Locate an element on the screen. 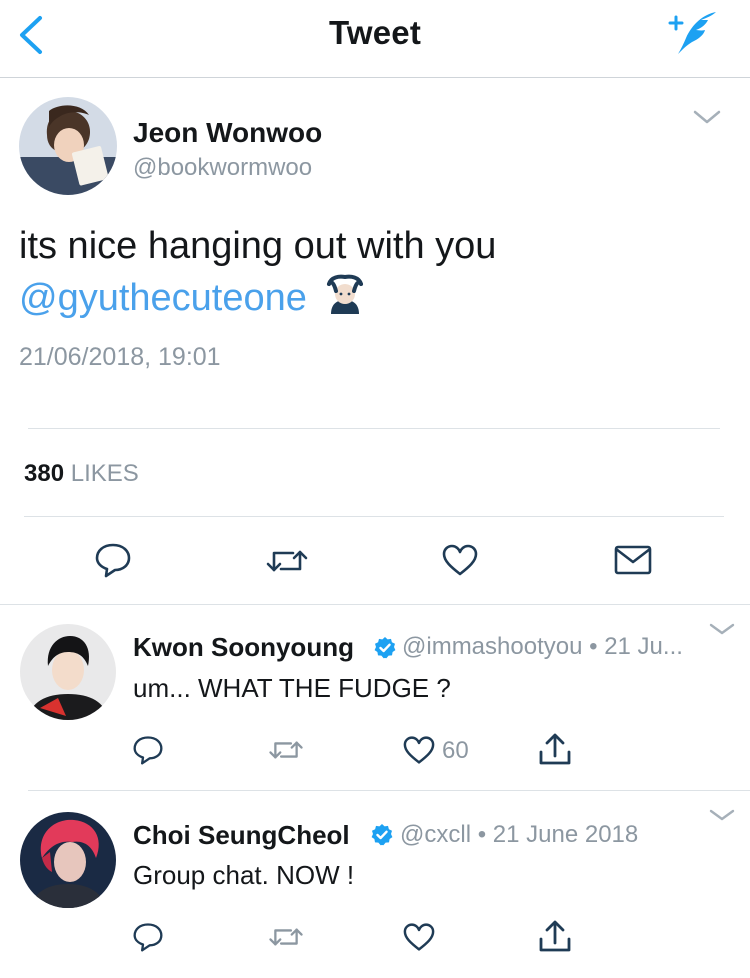 The height and width of the screenshot is (978, 750). reply-text: Group chat. NOW ! is located at coordinates (244, 875).